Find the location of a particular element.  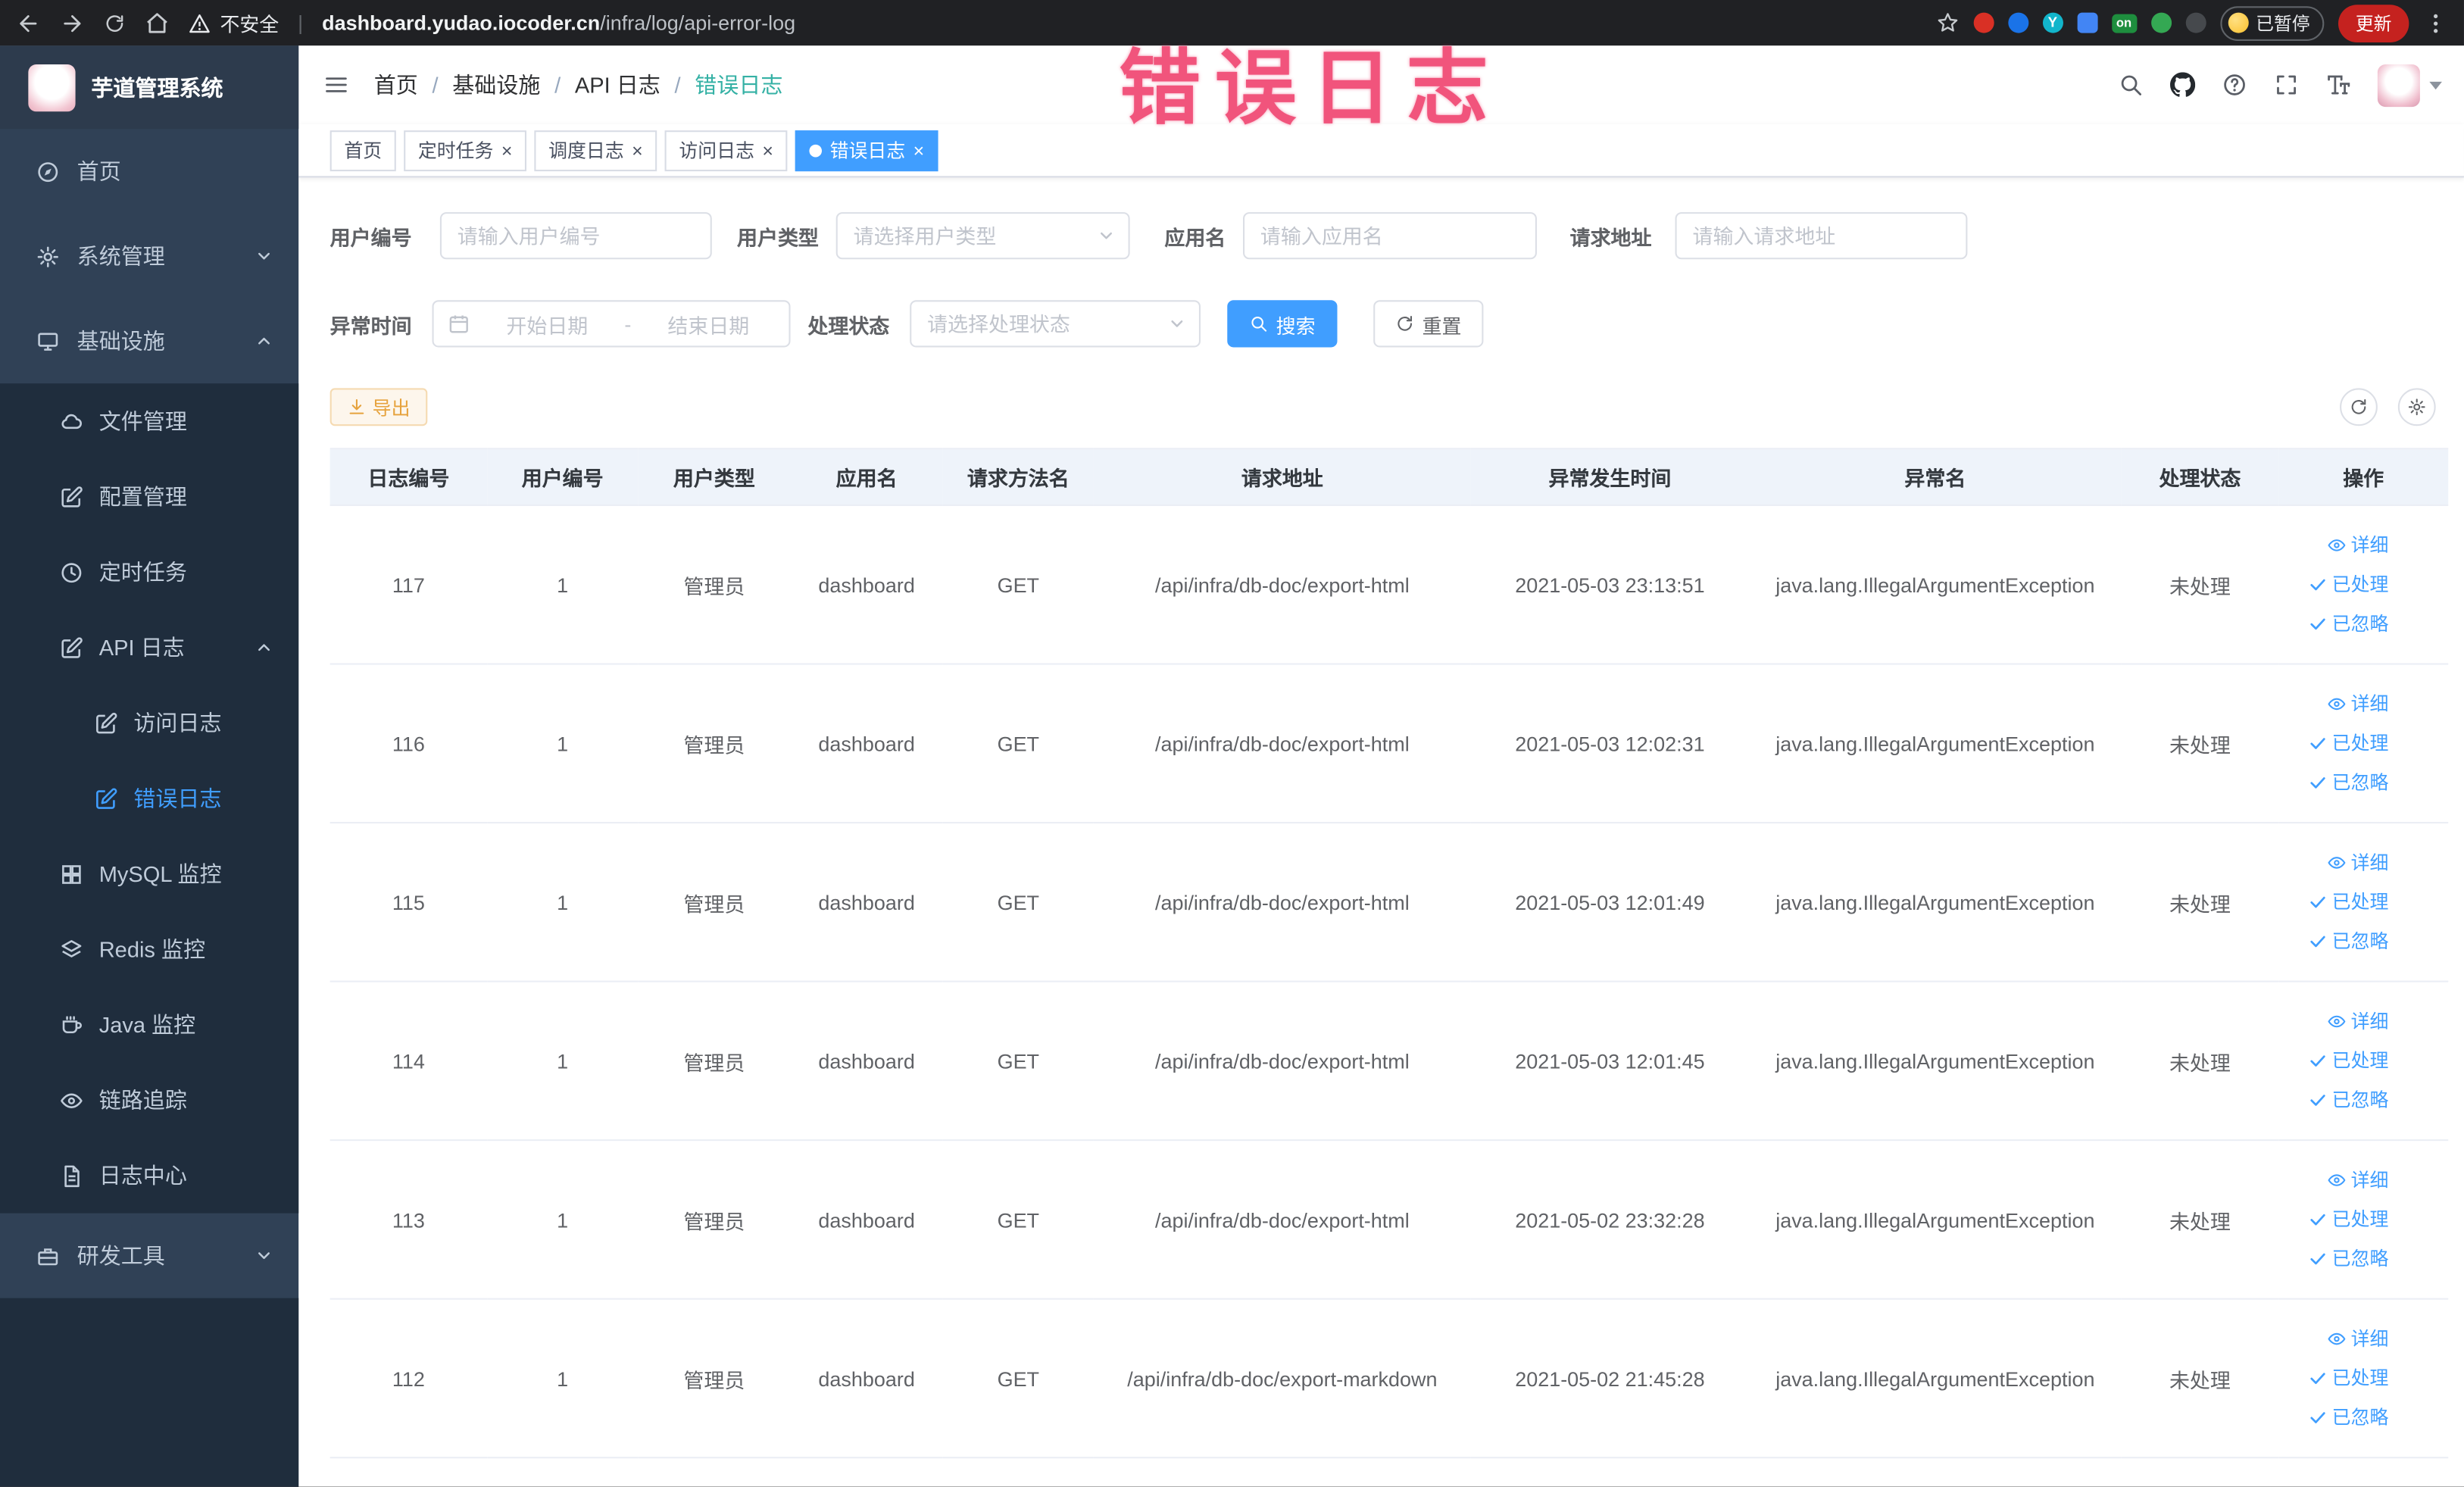

breadcrumb-infrastructure: 基础设施 is located at coordinates (496, 84).